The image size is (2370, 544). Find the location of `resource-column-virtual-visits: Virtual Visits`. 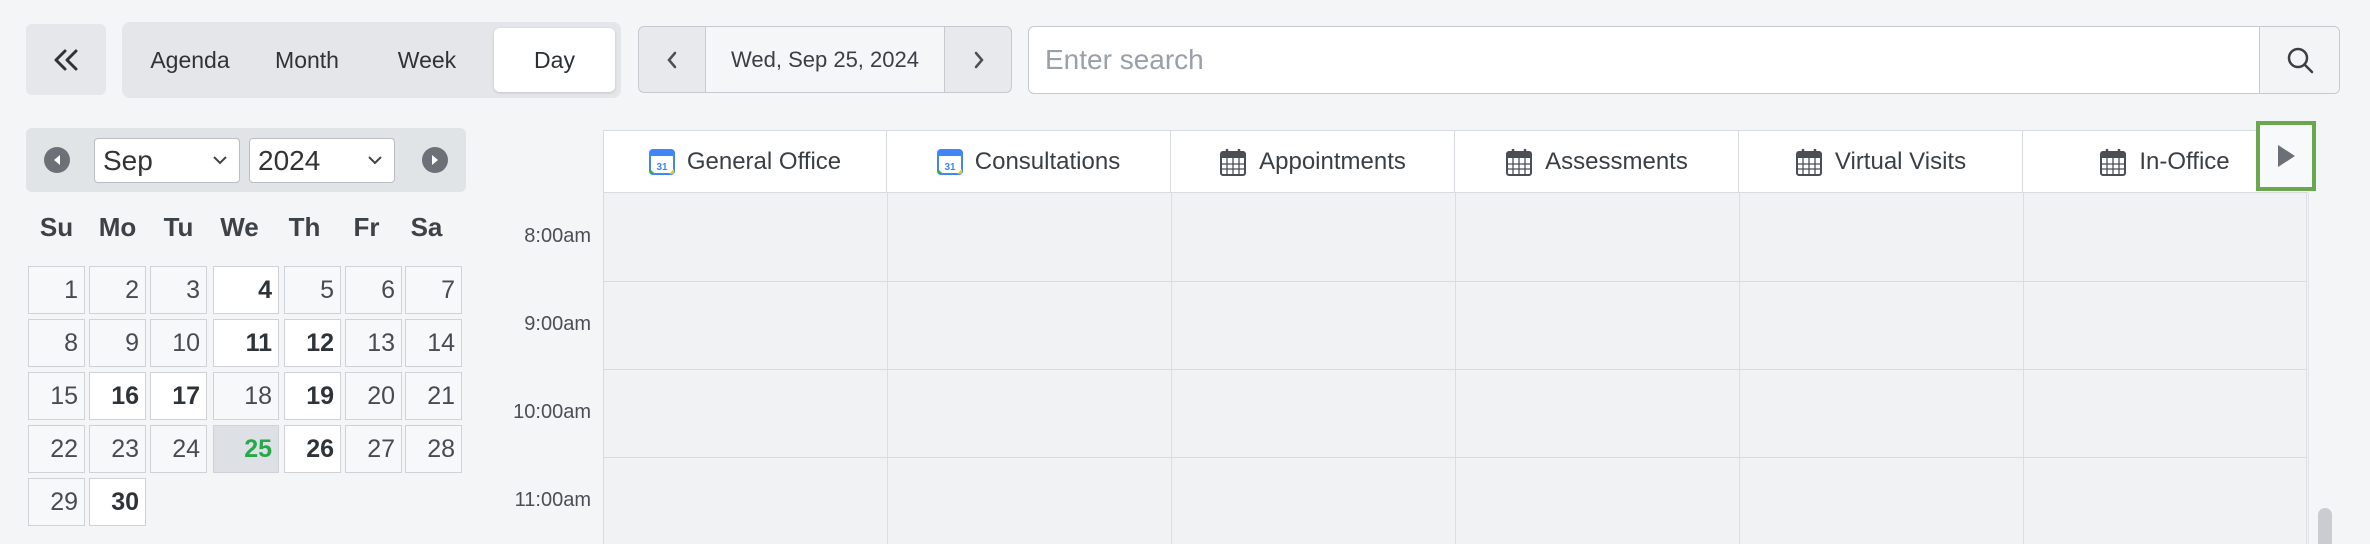

resource-column-virtual-visits: Virtual Visits is located at coordinates (1880, 161).